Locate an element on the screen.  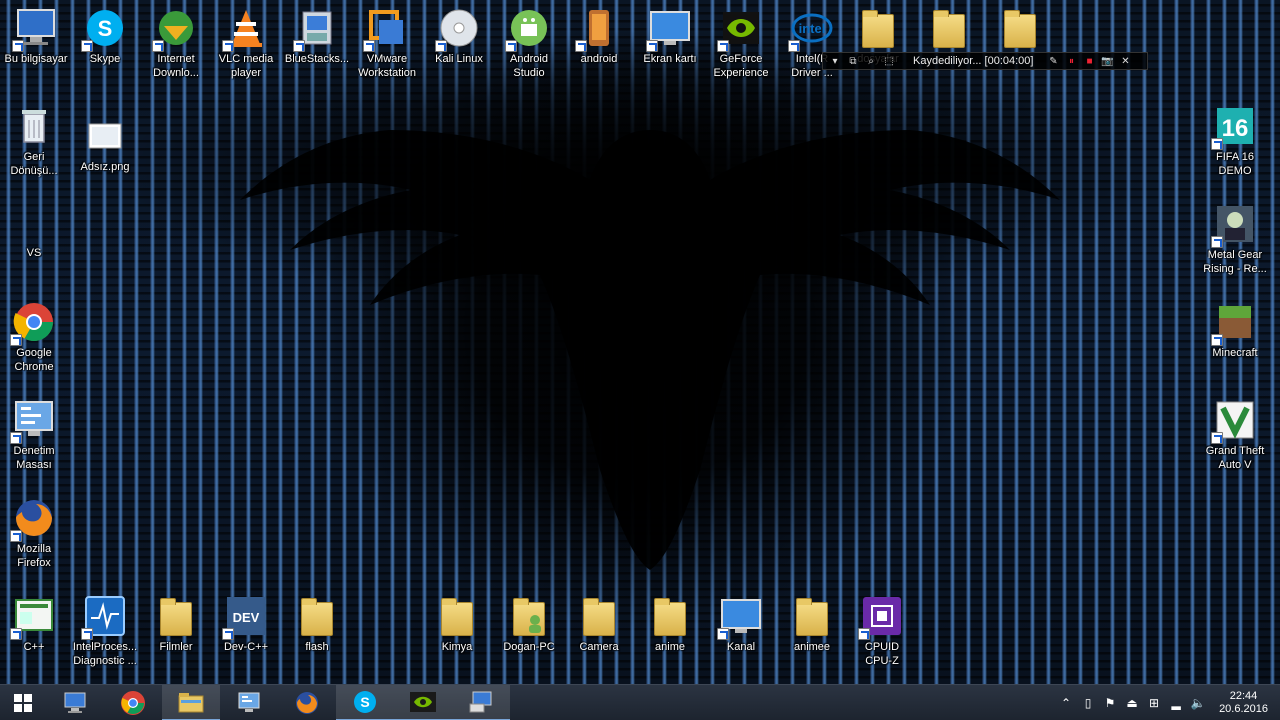
svg-text: DEV is located at coordinates (246, 617).